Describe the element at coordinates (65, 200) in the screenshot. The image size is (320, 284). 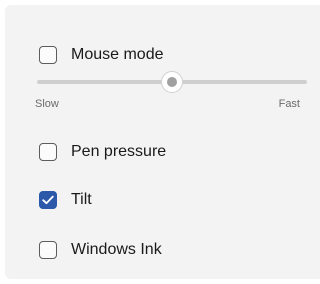
I see `tilt-option: Tilt` at that location.